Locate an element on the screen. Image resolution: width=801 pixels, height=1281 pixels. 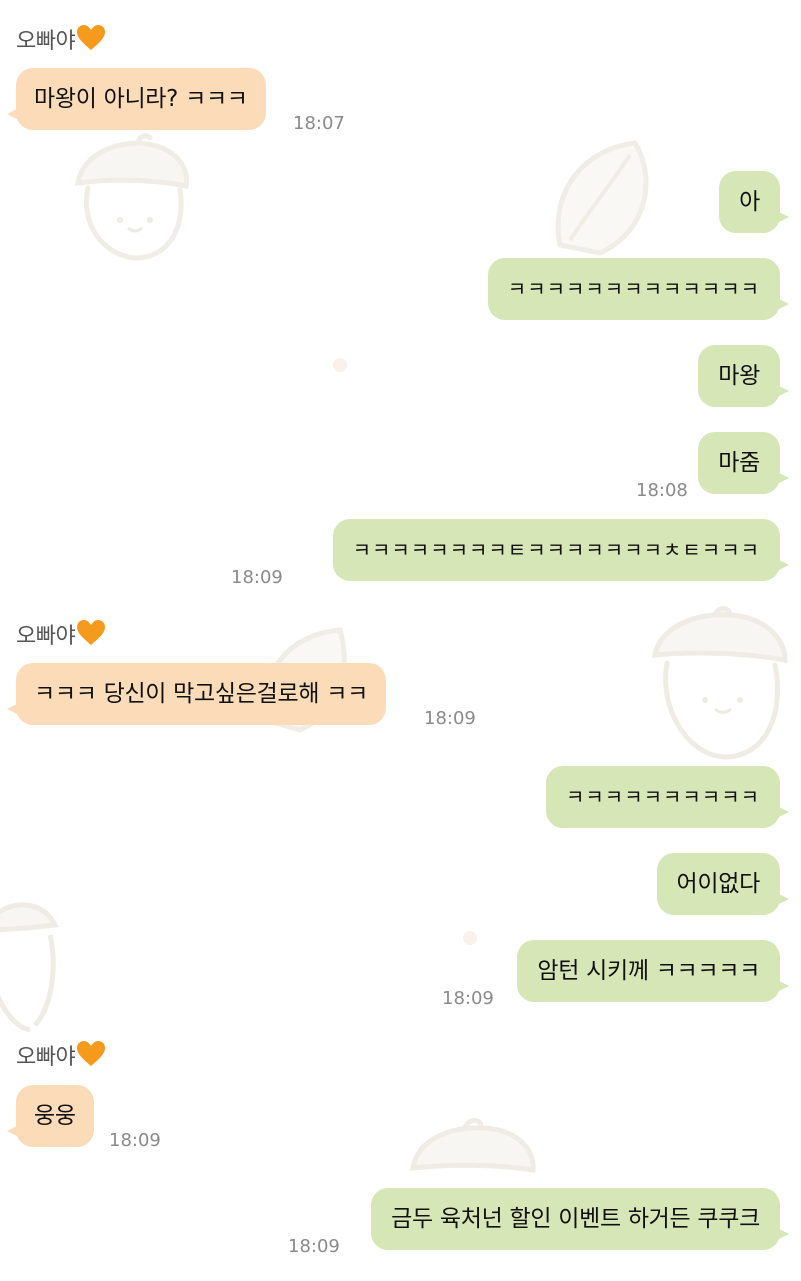
message-text: 금두 육처넌 할인 이벤트 하거든 쿠쿠크 is located at coordinates (575, 1219).